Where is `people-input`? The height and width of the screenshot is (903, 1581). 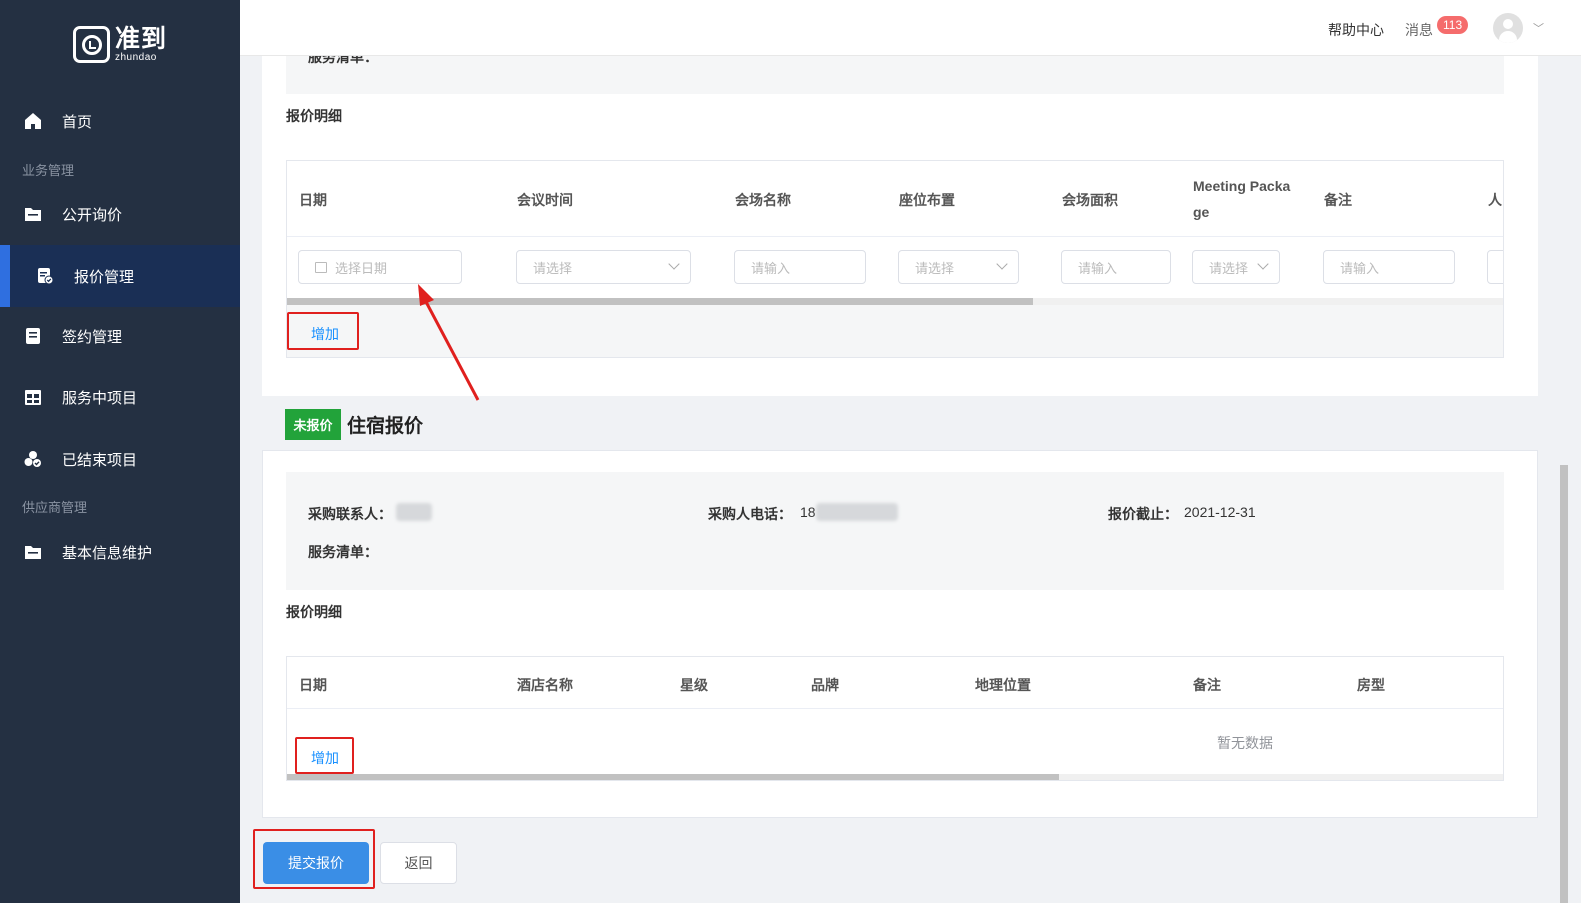
people-input is located at coordinates (1495, 267).